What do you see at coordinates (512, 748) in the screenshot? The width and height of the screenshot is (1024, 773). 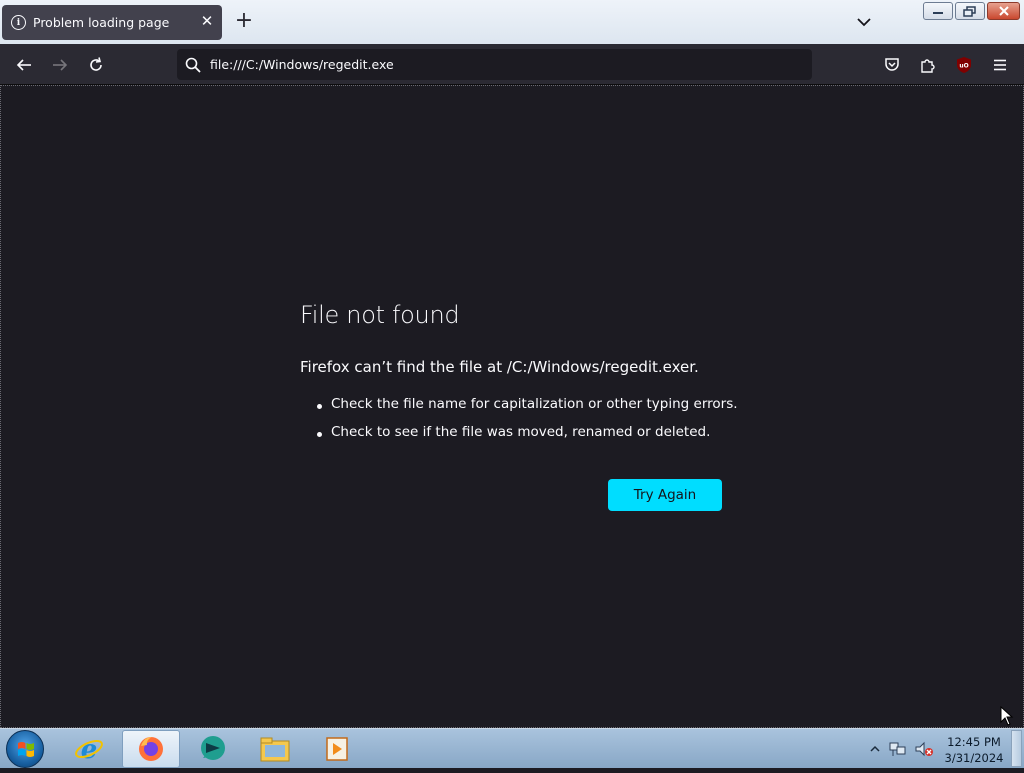 I see `taskbar: e 12:45 PM 3/31/2024` at bounding box center [512, 748].